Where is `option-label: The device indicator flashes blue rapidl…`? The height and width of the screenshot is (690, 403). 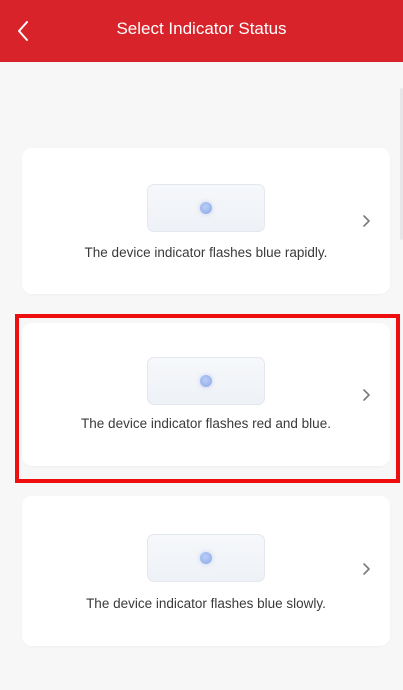
option-label: The device indicator flashes blue rapidl… is located at coordinates (206, 252).